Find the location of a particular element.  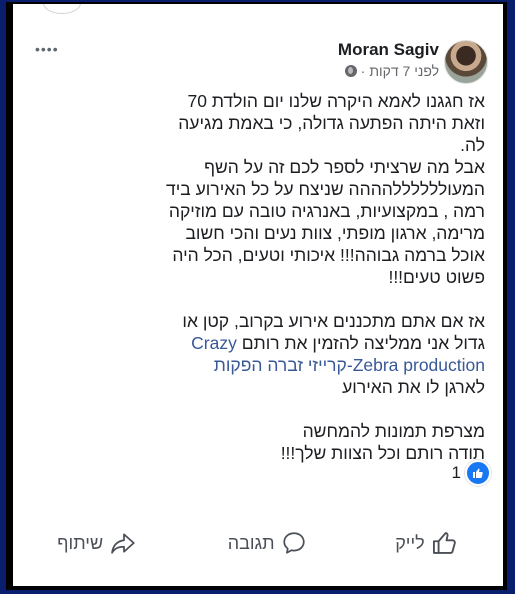

thumbs-up-icon is located at coordinates (445, 543).